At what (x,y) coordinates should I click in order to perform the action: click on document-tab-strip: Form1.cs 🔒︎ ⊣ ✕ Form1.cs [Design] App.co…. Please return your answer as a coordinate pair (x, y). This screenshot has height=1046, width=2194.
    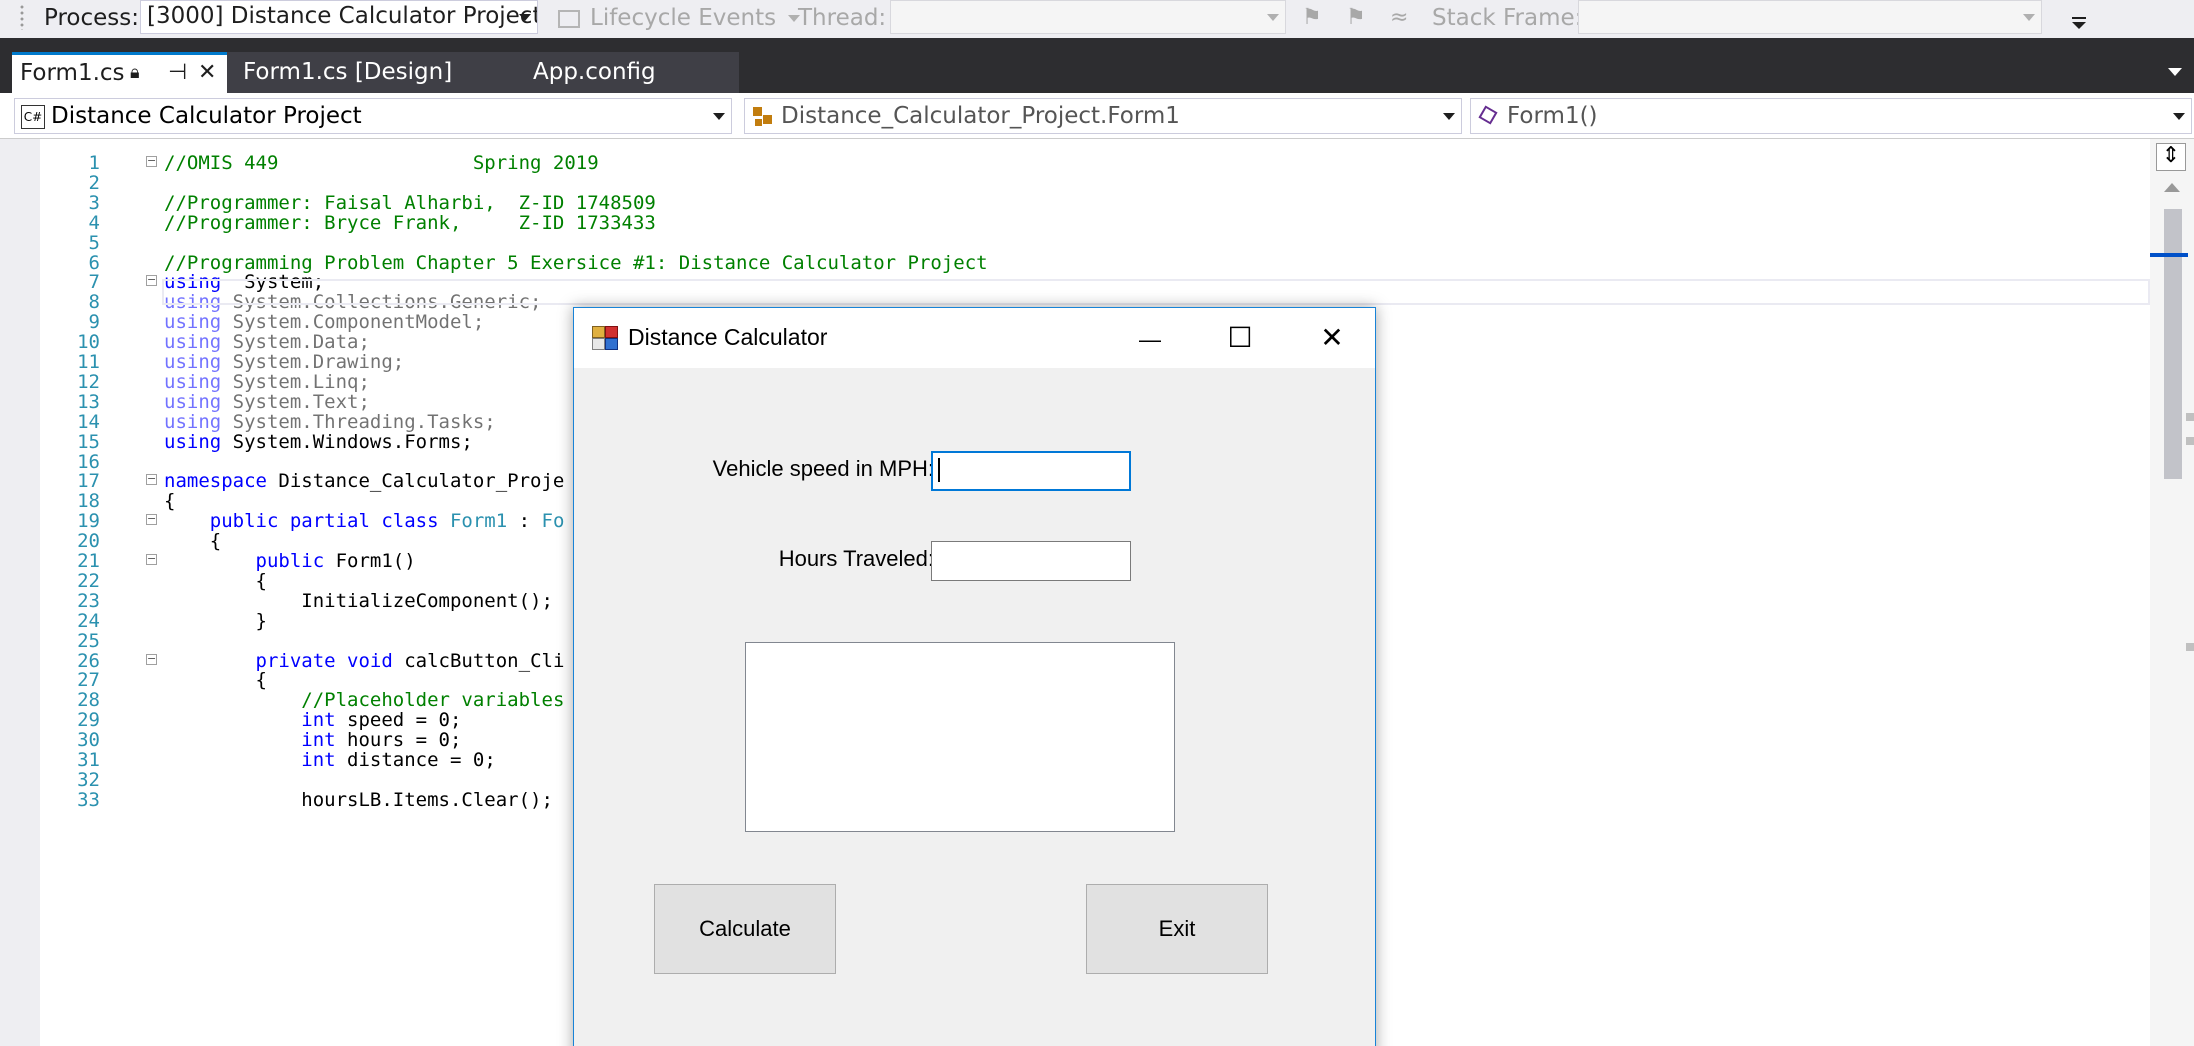
    Looking at the image, I should click on (1097, 65).